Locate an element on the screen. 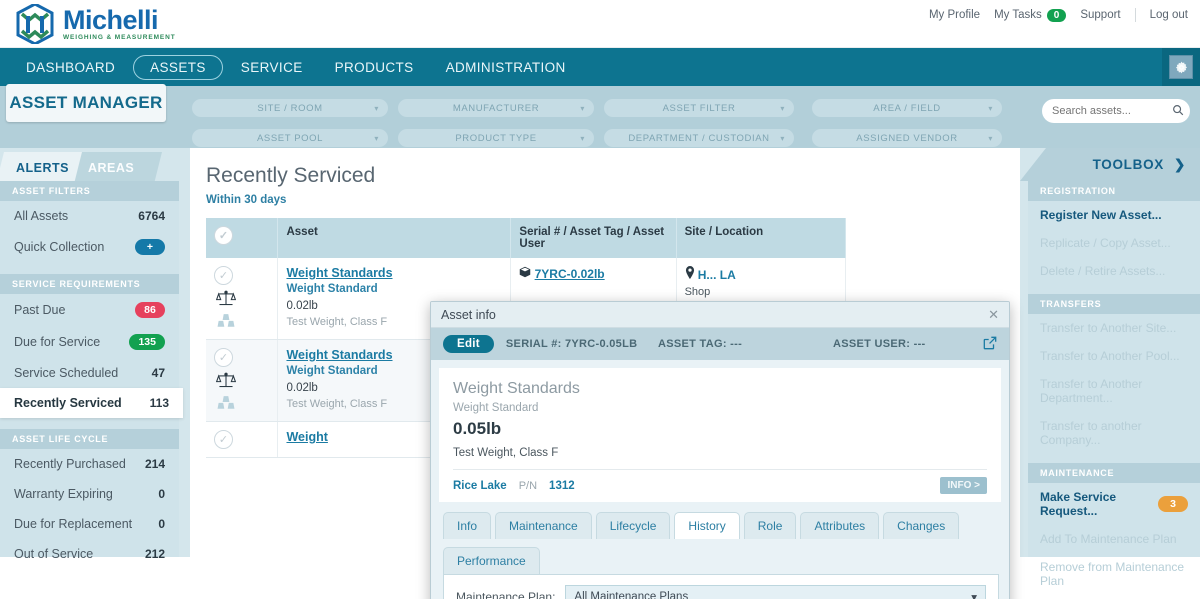 The height and width of the screenshot is (599, 1200). modal-titlebar: Asset info ✕ is located at coordinates (720, 315).